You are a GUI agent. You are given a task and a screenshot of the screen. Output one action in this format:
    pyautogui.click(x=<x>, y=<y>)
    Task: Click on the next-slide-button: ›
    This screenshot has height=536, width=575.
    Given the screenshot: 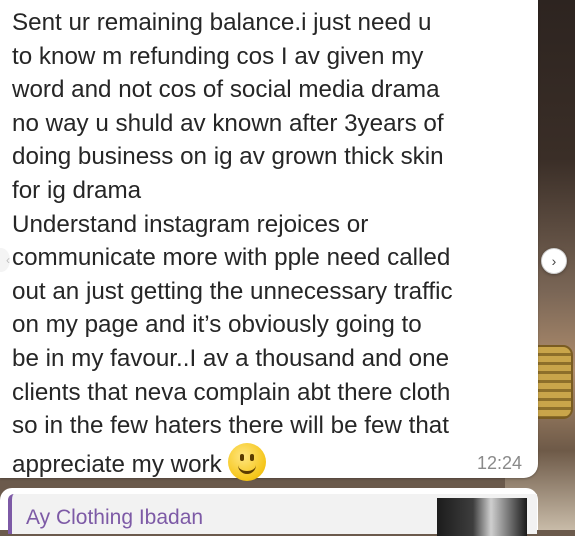 What is the action you would take?
    pyautogui.click(x=554, y=261)
    